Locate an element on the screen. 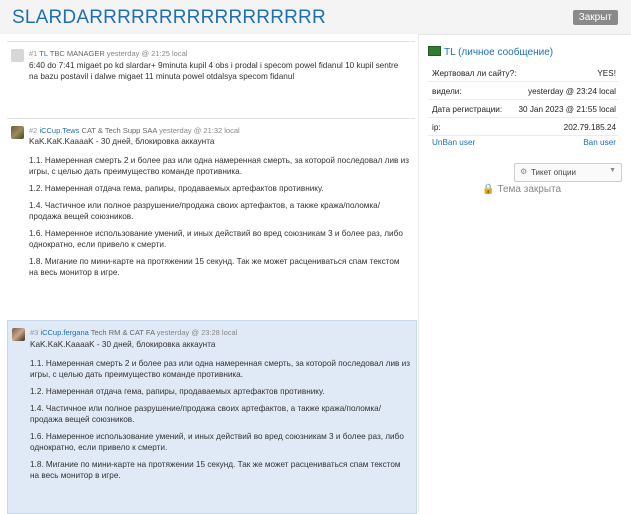 Image resolution: width=631 pixels, height=514 pixels. info-row-ip: ip: 202.79.185.24 is located at coordinates (523, 128).